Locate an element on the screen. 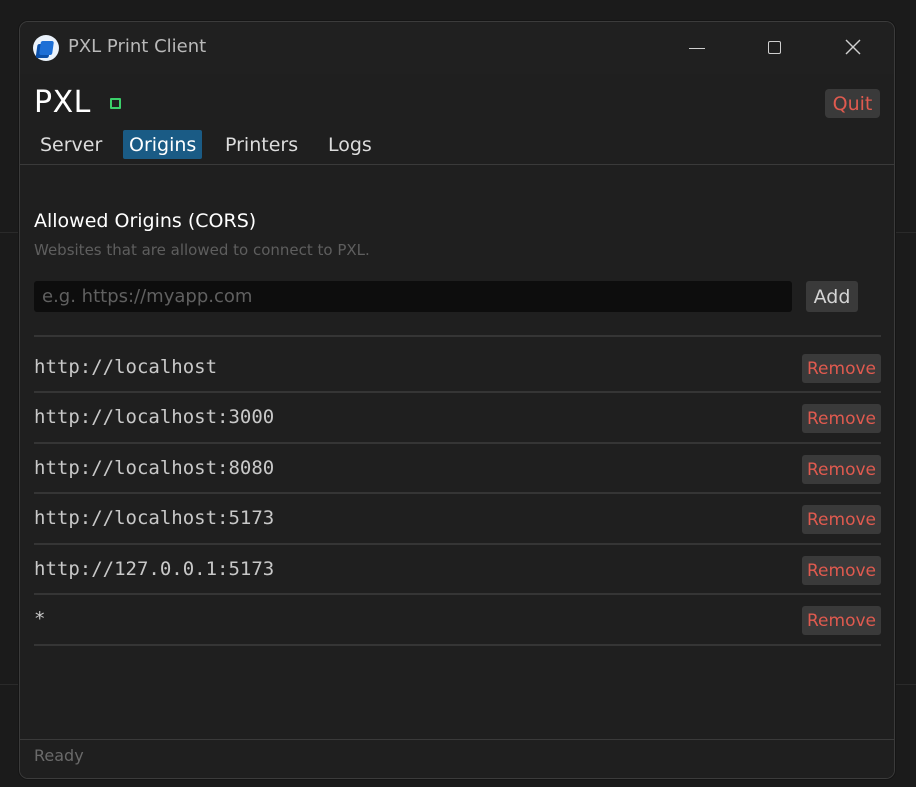  add-origin-button: Add is located at coordinates (832, 296).